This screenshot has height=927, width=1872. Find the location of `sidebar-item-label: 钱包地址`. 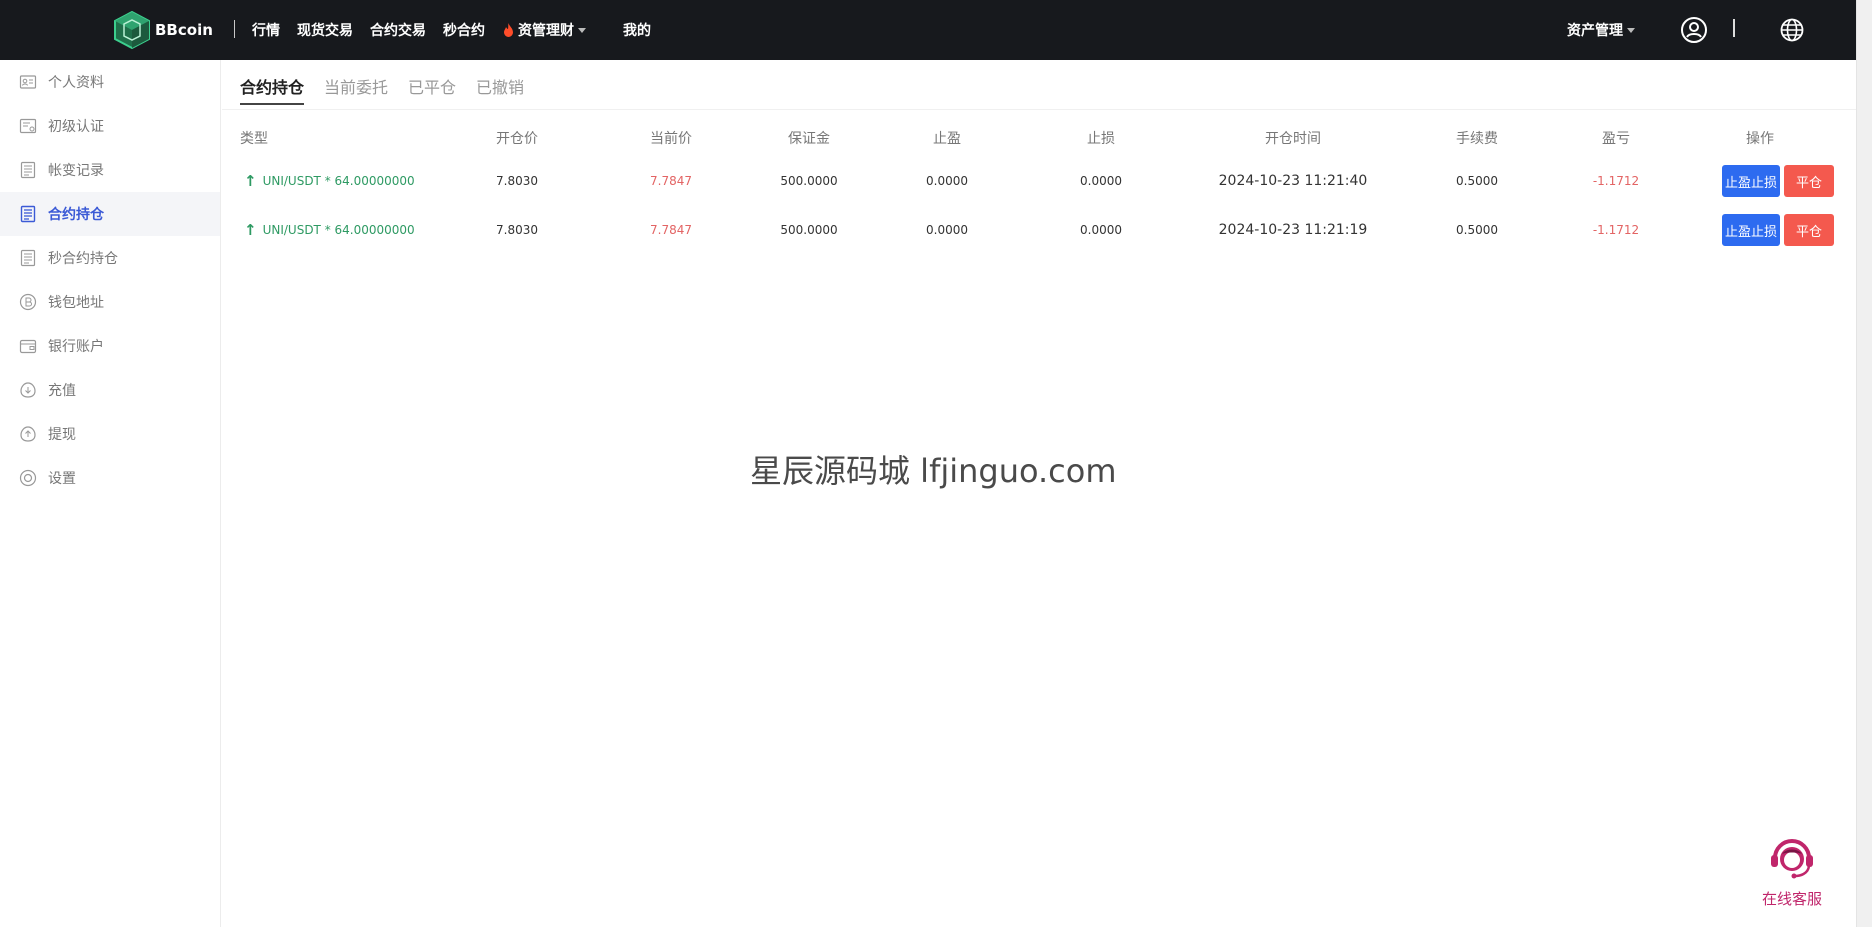

sidebar-item-label: 钱包地址 is located at coordinates (76, 303).